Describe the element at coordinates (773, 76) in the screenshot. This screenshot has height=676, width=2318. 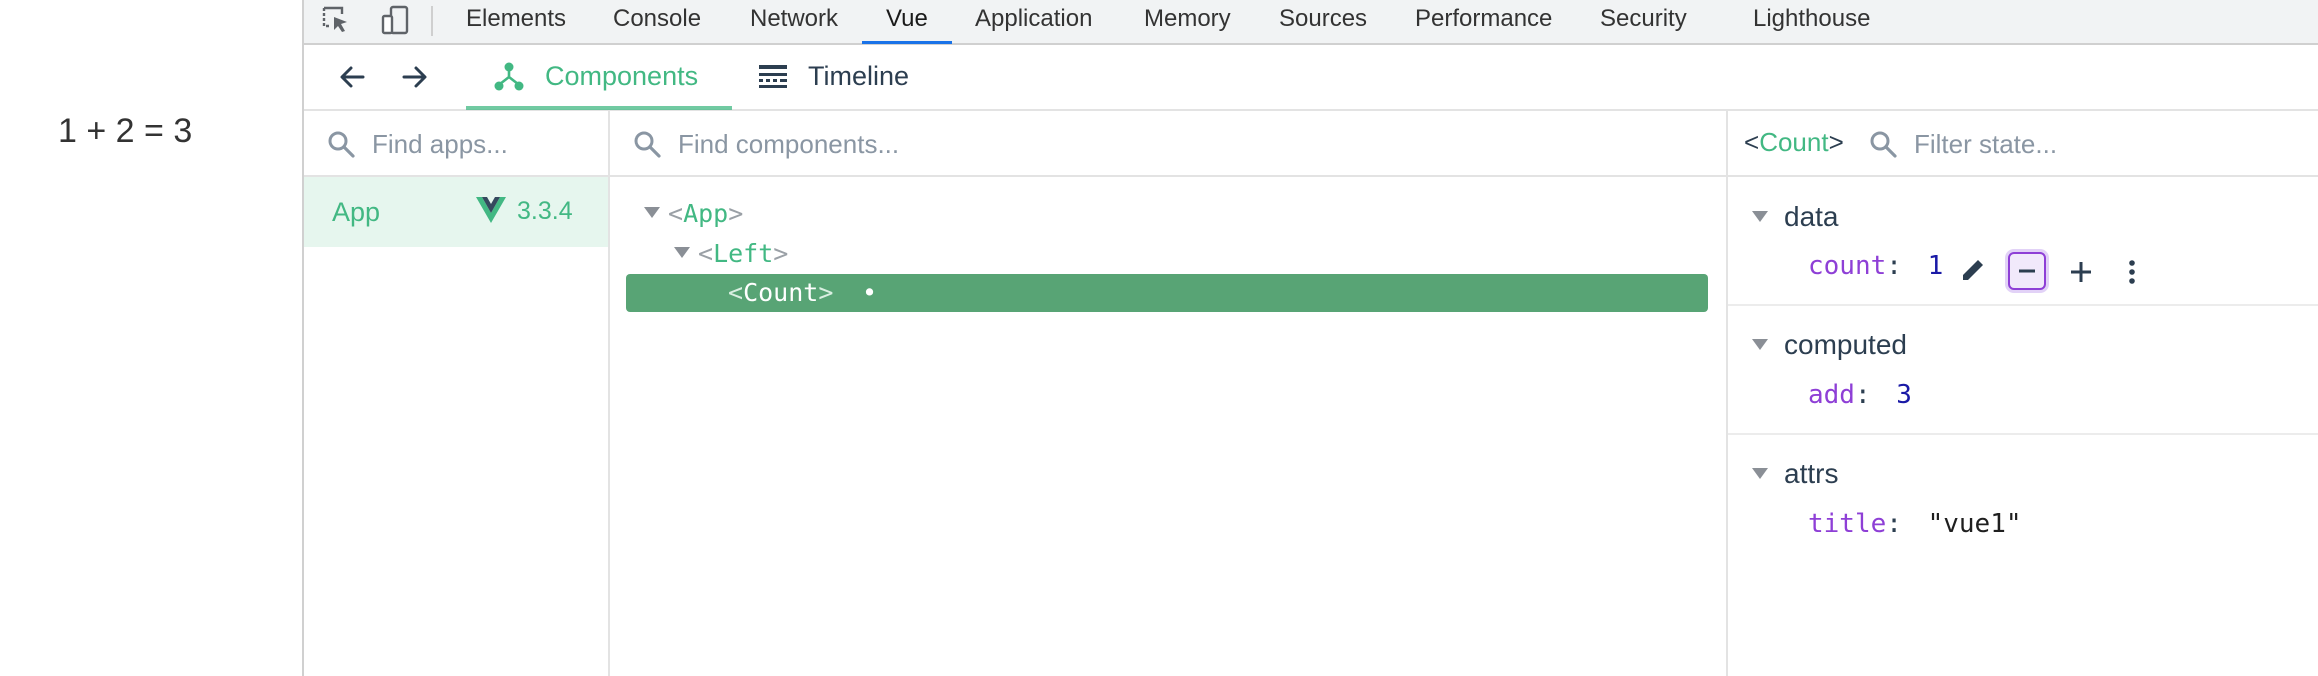
I see `timeline-icon` at that location.